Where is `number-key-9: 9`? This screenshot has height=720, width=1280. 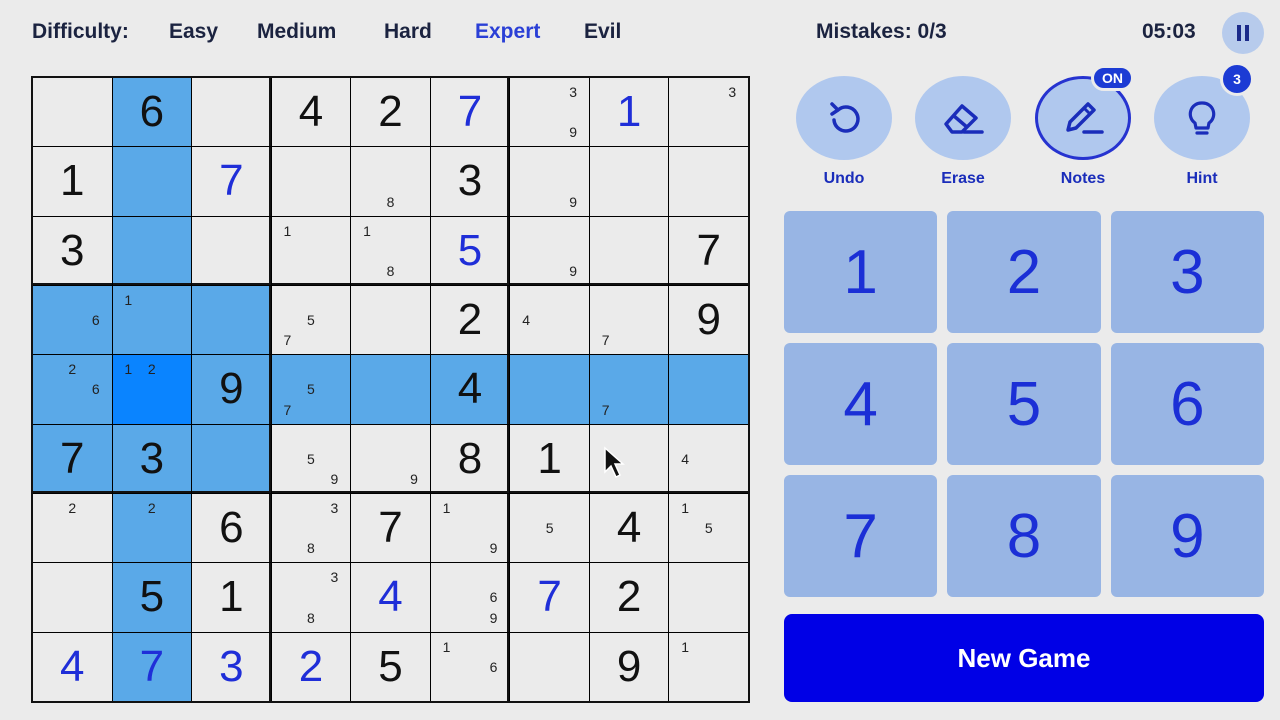 number-key-9: 9 is located at coordinates (1187, 536).